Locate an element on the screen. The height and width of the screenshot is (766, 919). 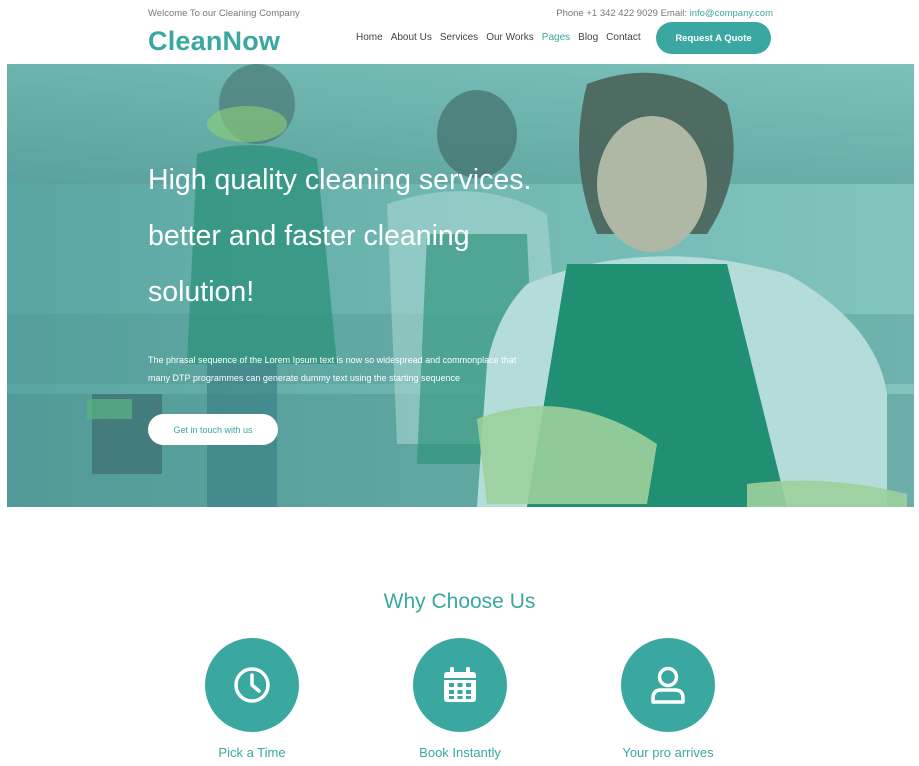
why-choose-us-title: Why Choose Us is located at coordinates (459, 601).